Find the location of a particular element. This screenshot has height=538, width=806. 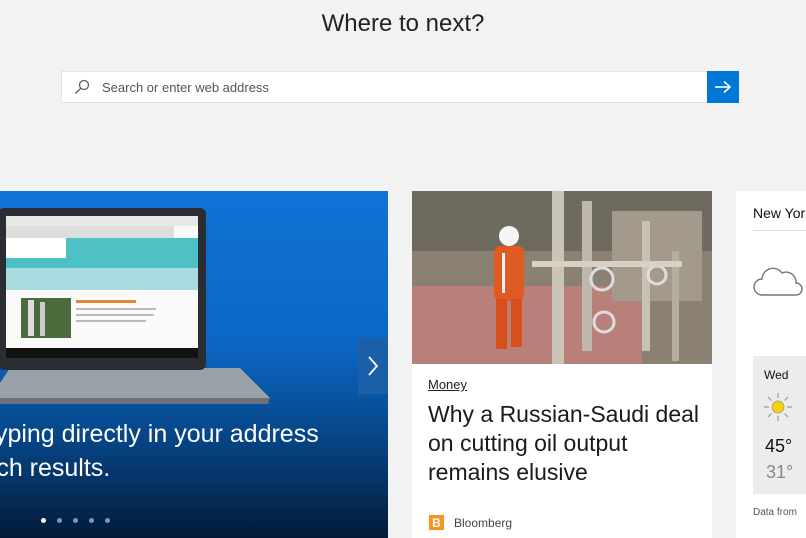

weather-city: New Yor is located at coordinates (779, 213).